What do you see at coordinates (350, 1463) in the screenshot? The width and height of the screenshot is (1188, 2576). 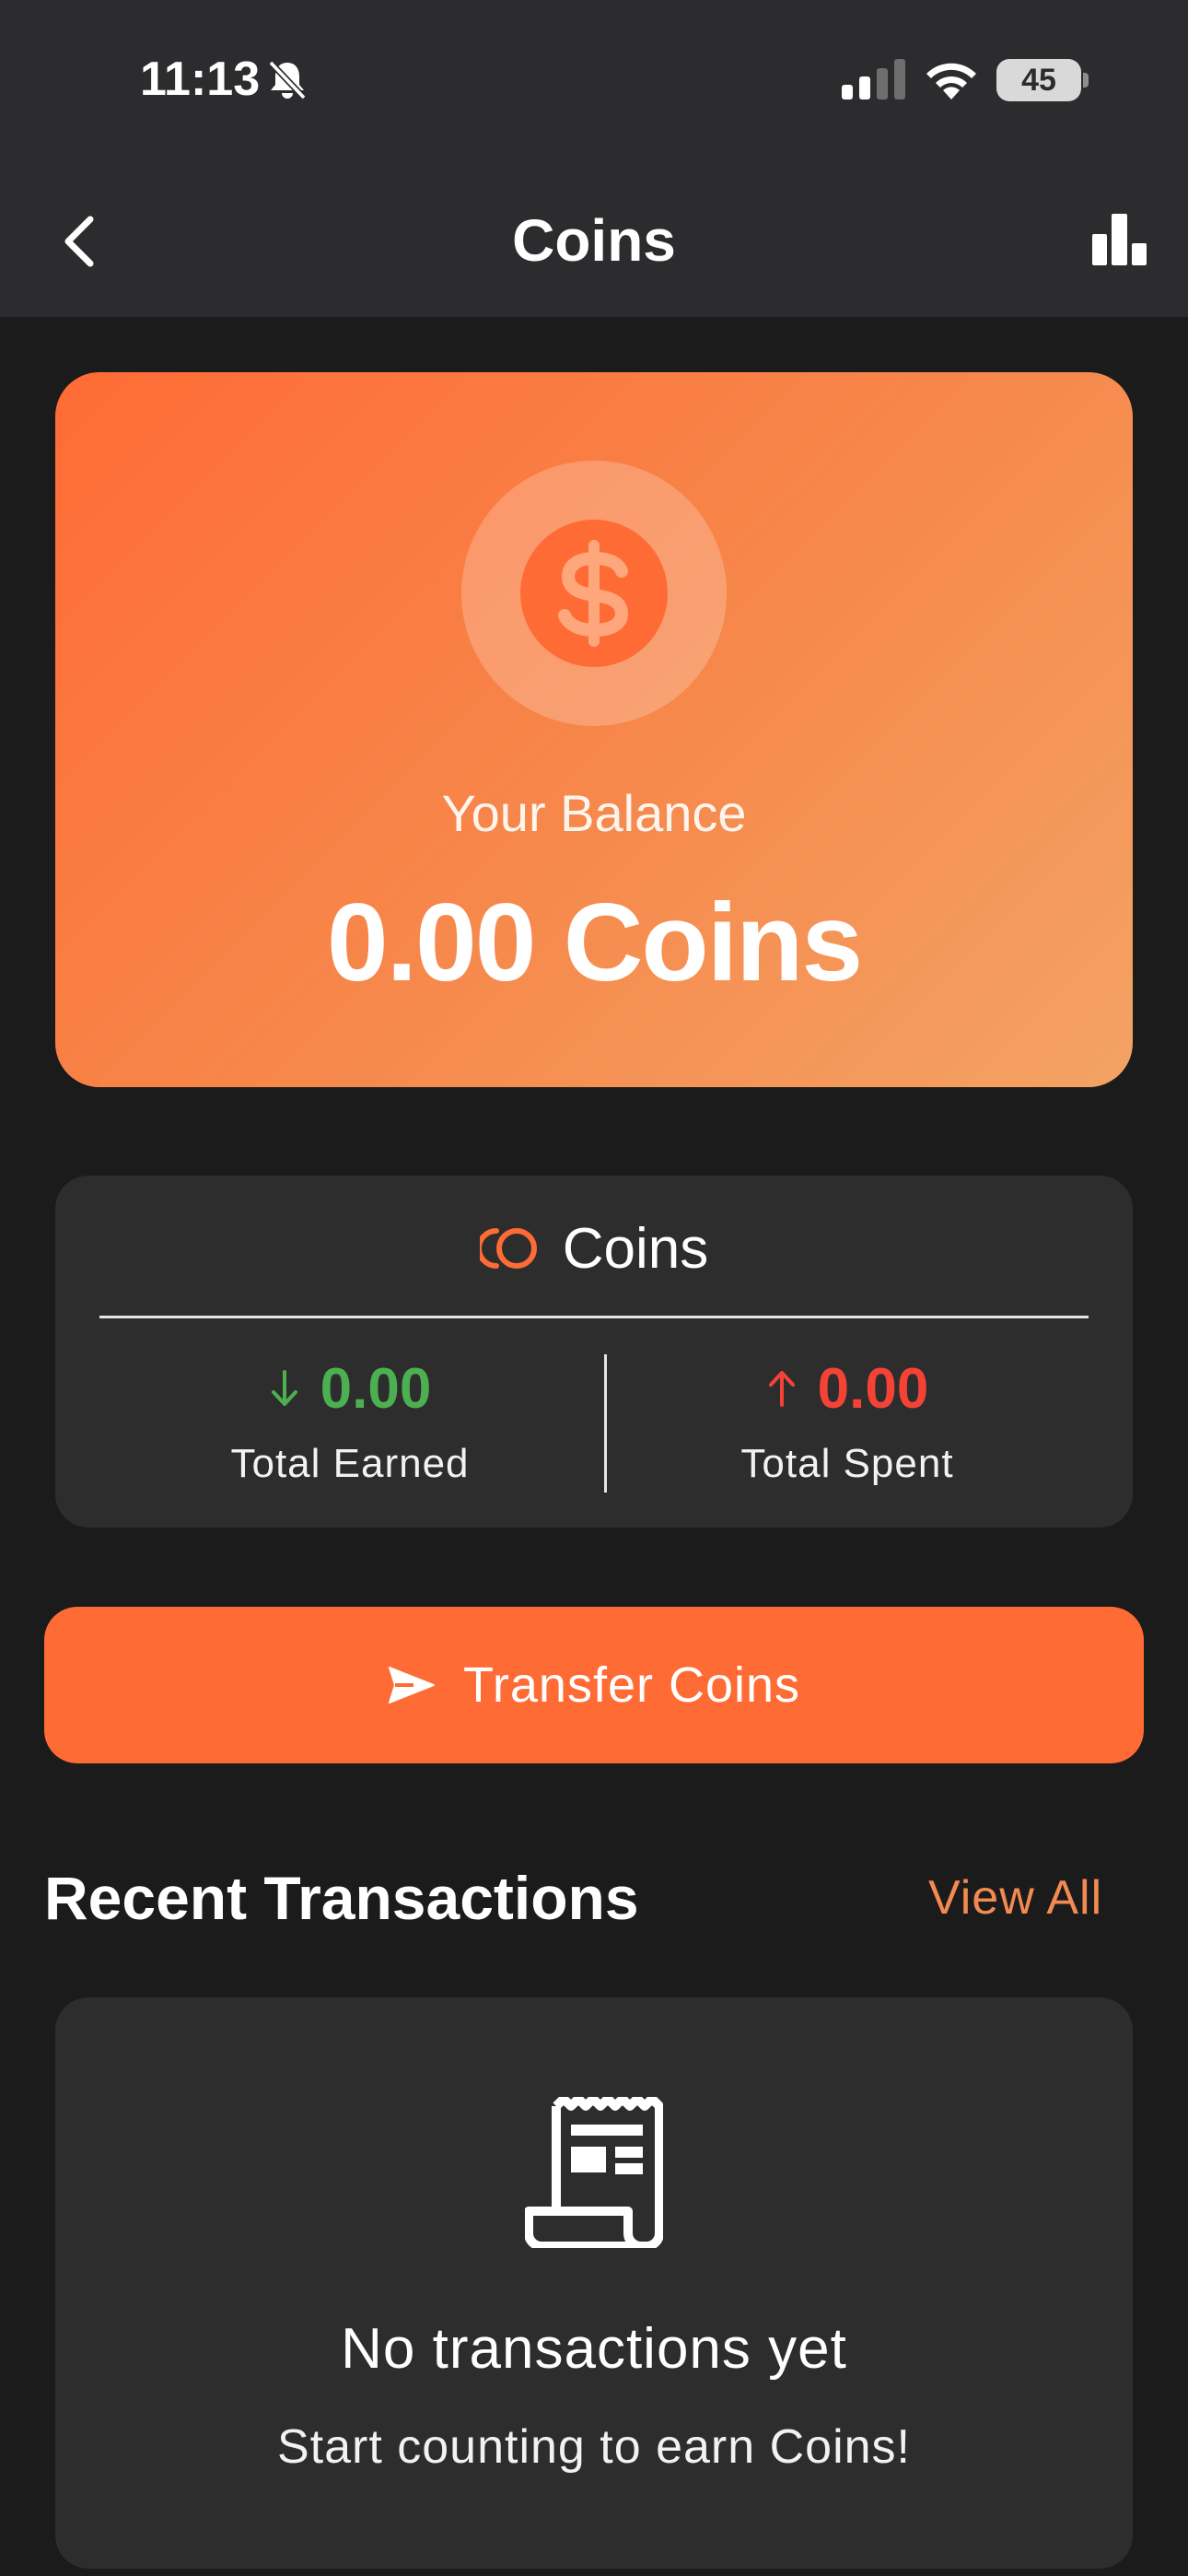 I see `earned-label: Total Earned` at bounding box center [350, 1463].